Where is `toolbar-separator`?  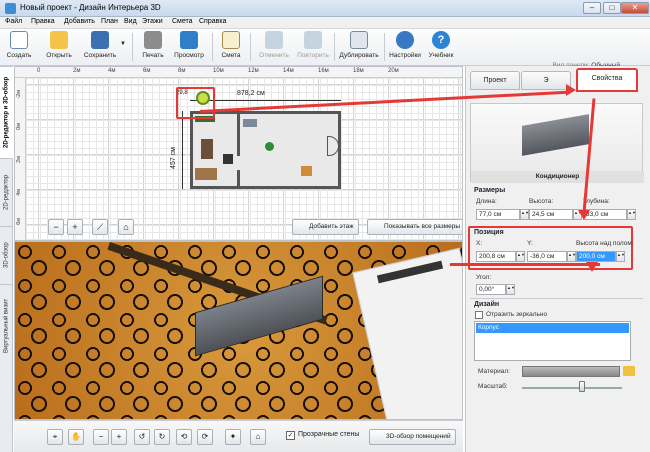 toolbar-separator is located at coordinates (250, 47).